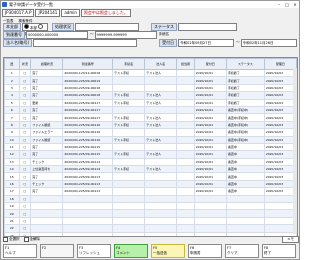  I want to click on status-select, so click(107, 26).